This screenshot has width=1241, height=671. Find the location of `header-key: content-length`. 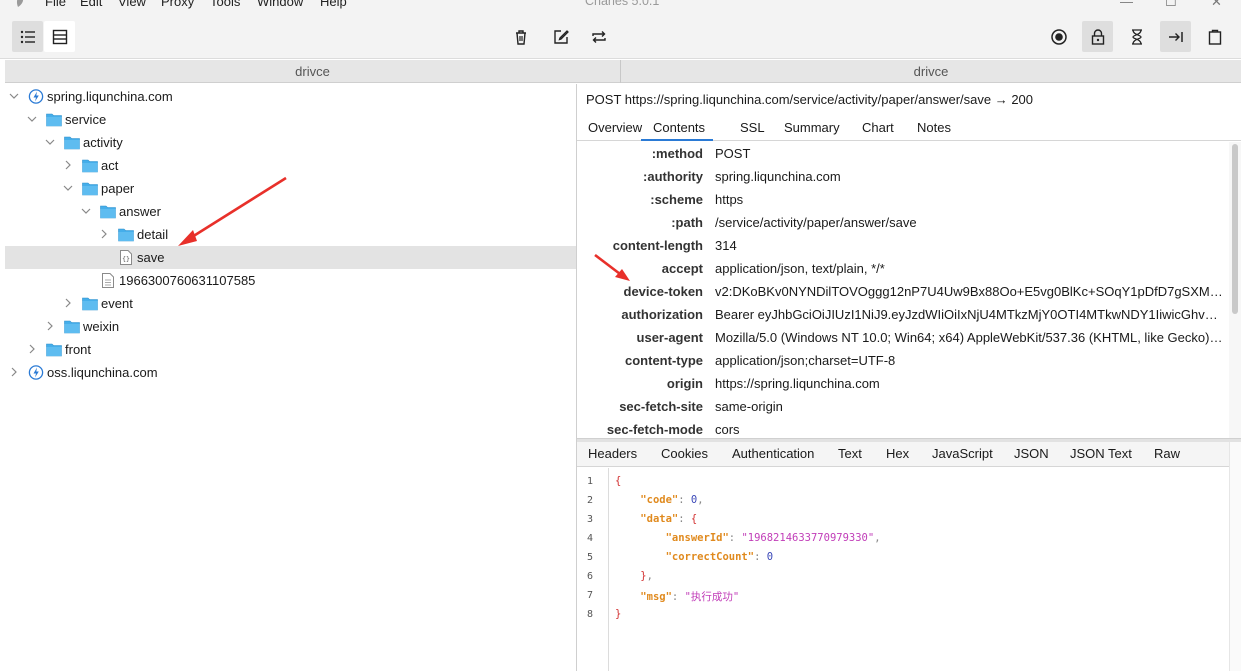

header-key: content-length is located at coordinates (657, 245).